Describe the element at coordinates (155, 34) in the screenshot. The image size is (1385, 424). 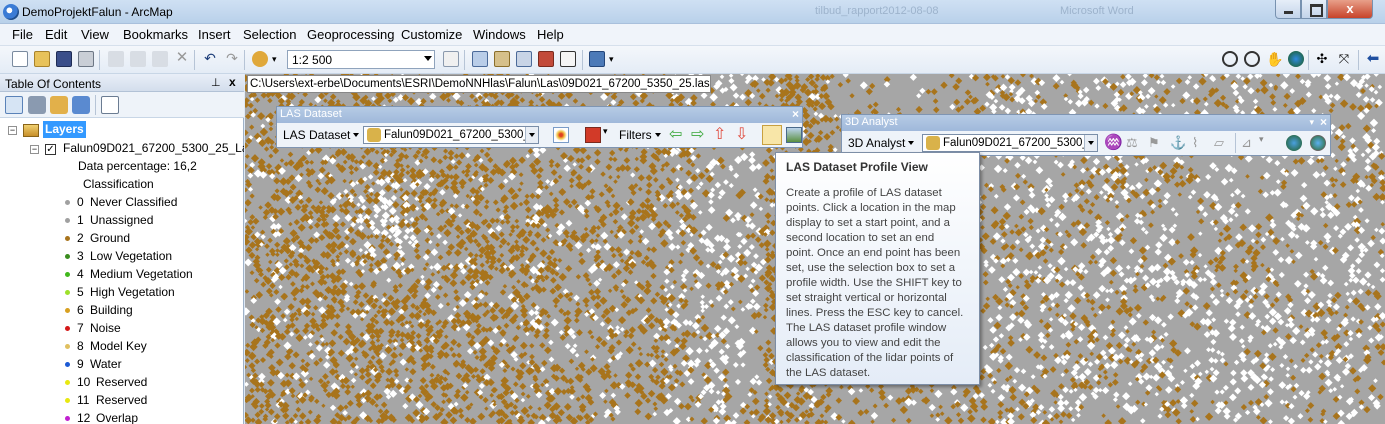
I see `menu-bookmarks: Bookmarks` at that location.